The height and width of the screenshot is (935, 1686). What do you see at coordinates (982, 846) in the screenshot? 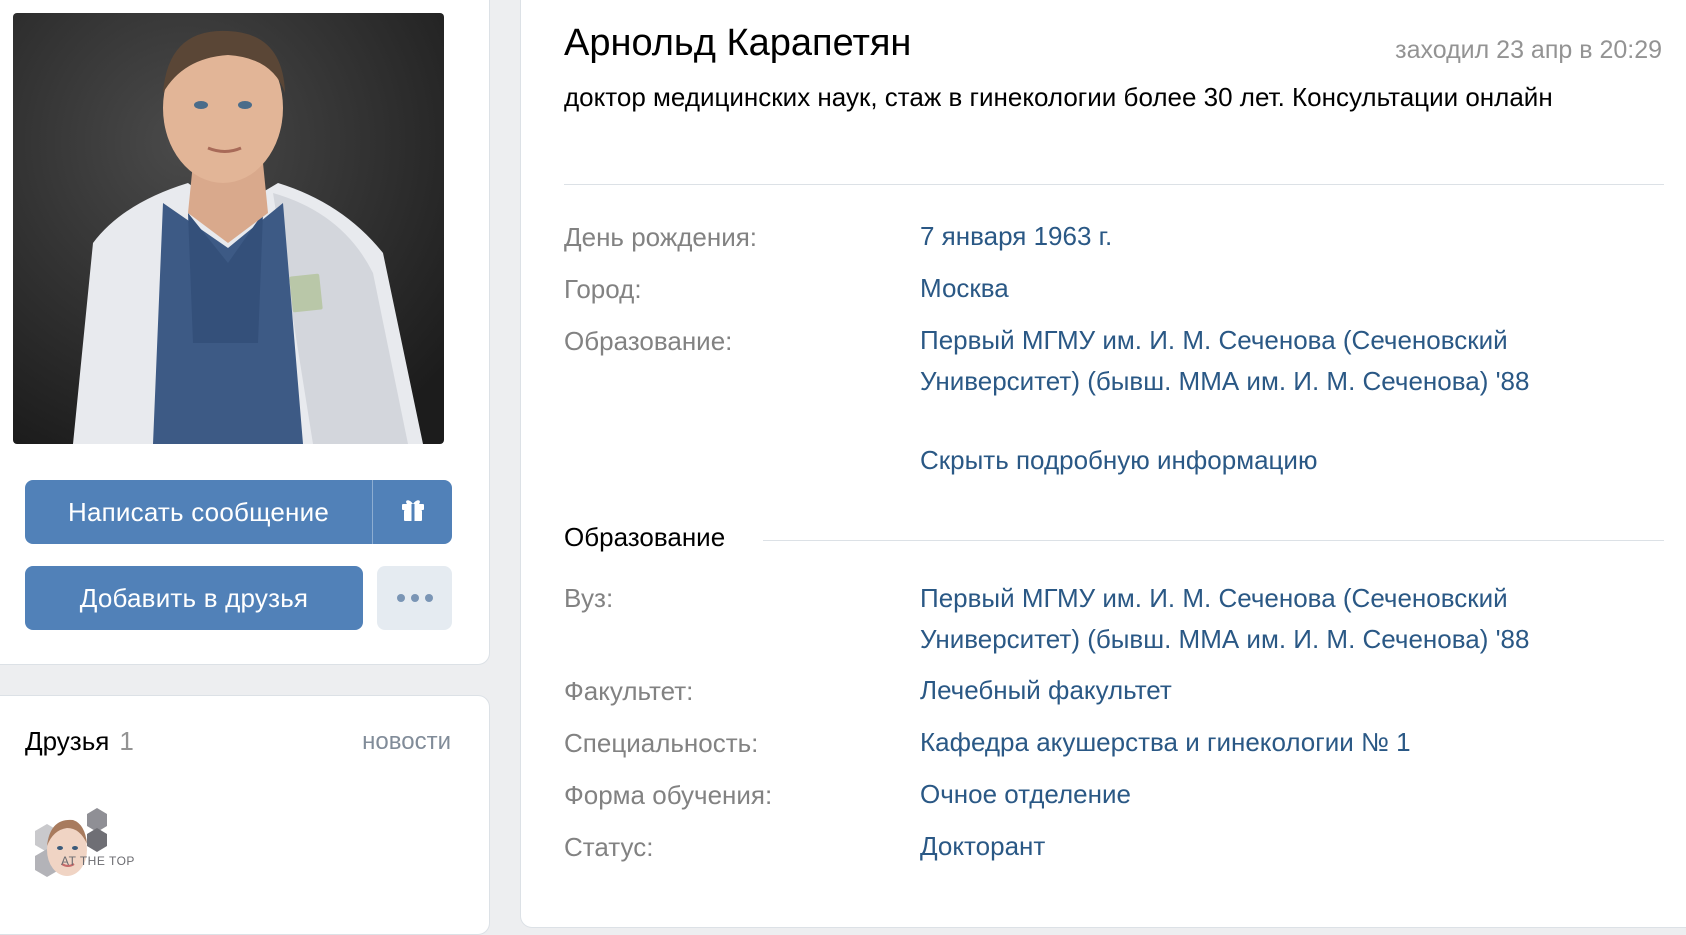
I see `status-value: Докторант` at bounding box center [982, 846].